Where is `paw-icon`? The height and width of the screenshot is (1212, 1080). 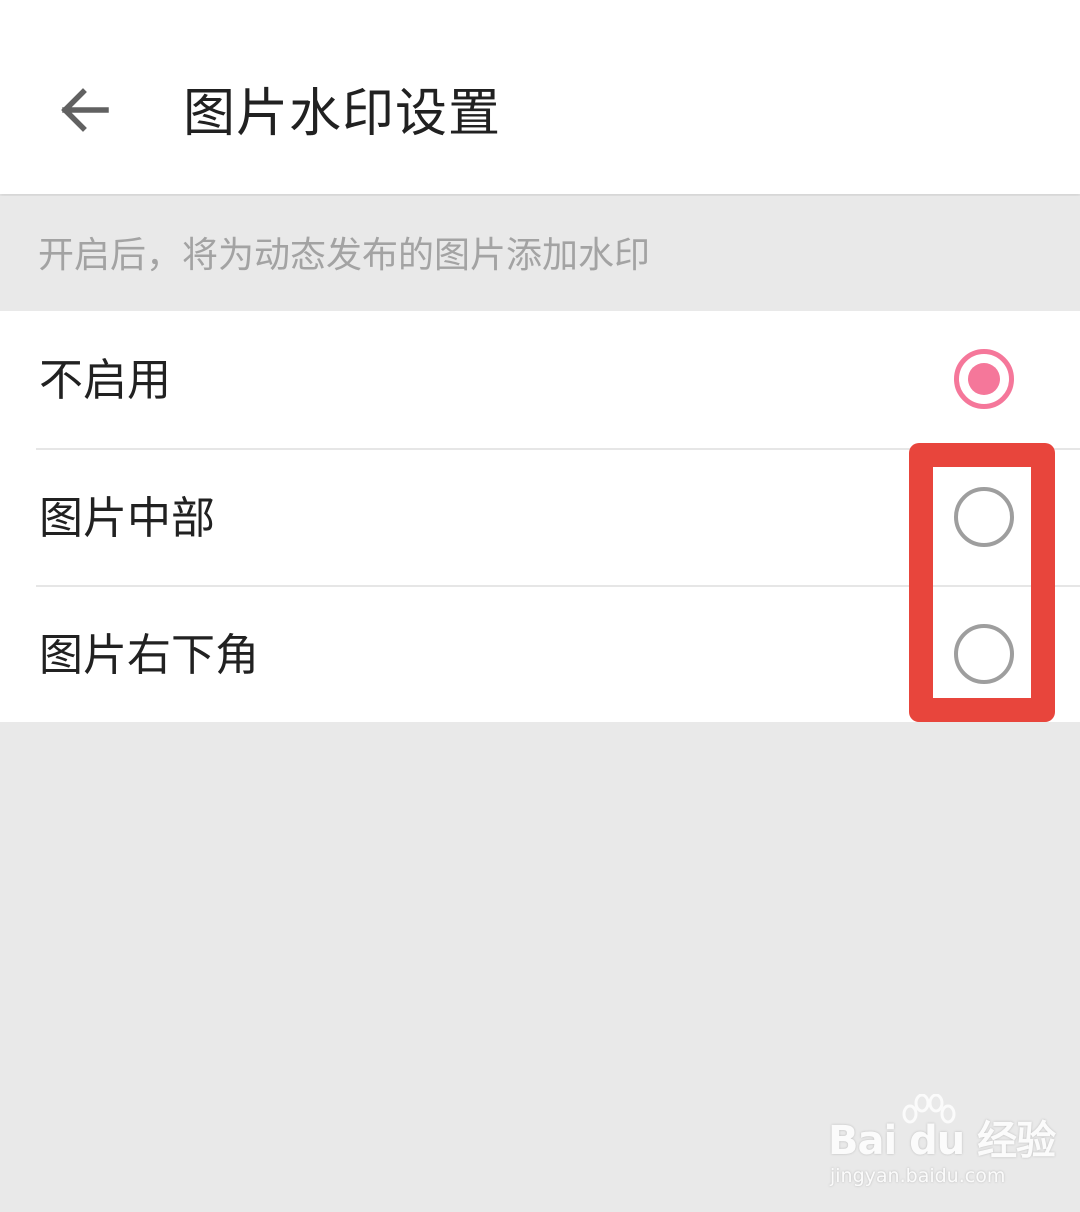
paw-icon is located at coordinates (928, 1112).